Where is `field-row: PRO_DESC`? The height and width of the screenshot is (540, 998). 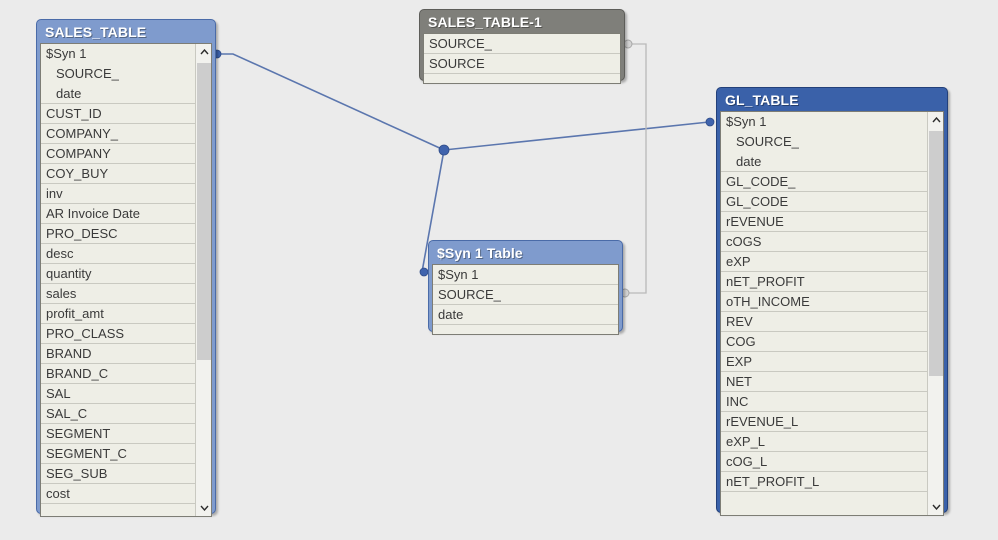 field-row: PRO_DESC is located at coordinates (118, 234).